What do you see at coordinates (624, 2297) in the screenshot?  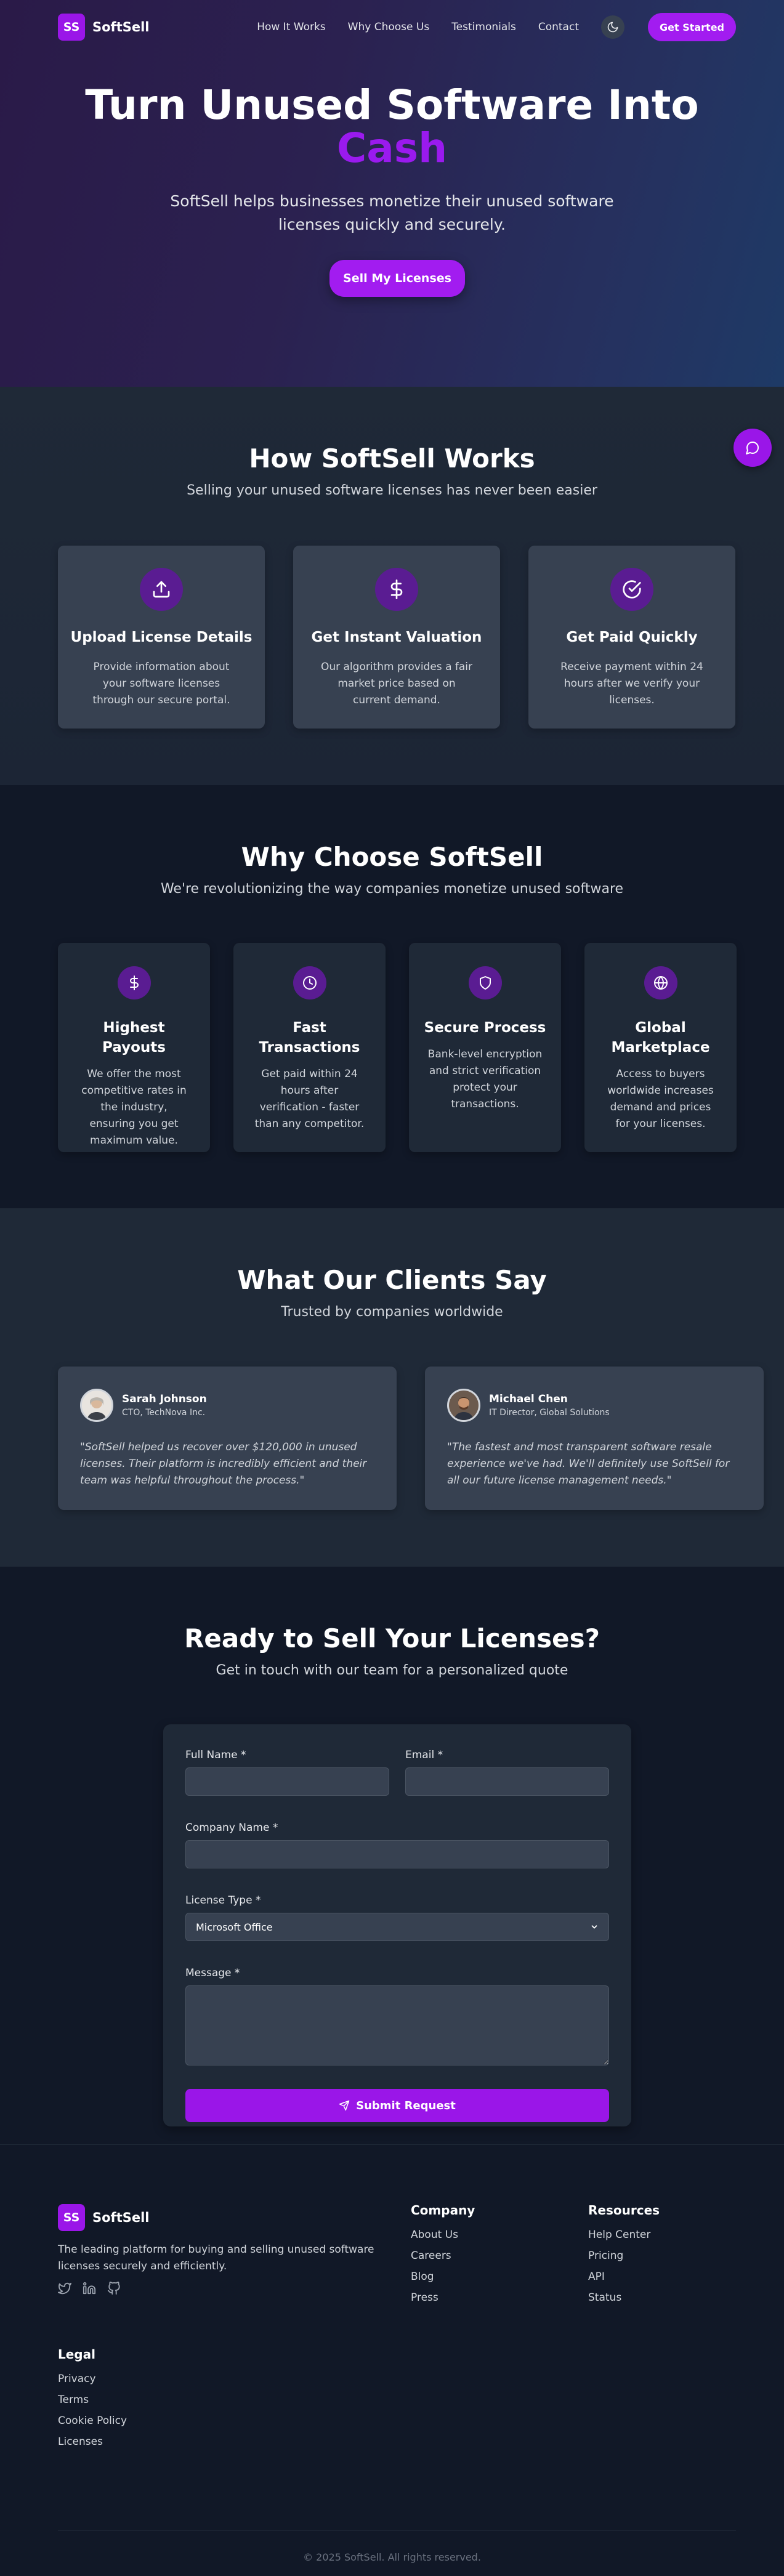 I see `footer-link-status: Status` at bounding box center [624, 2297].